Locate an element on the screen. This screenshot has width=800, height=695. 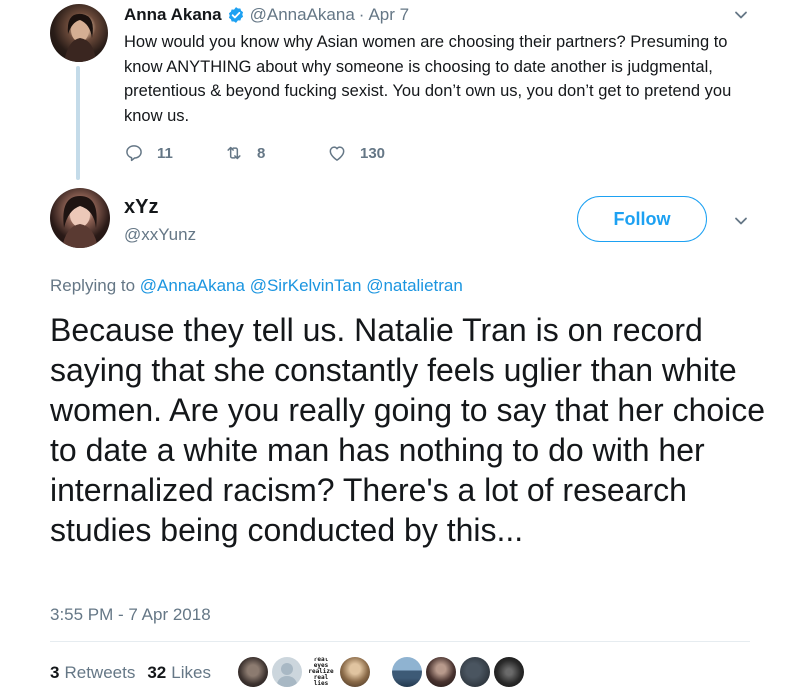
retweet-count: 8 is located at coordinates (261, 153).